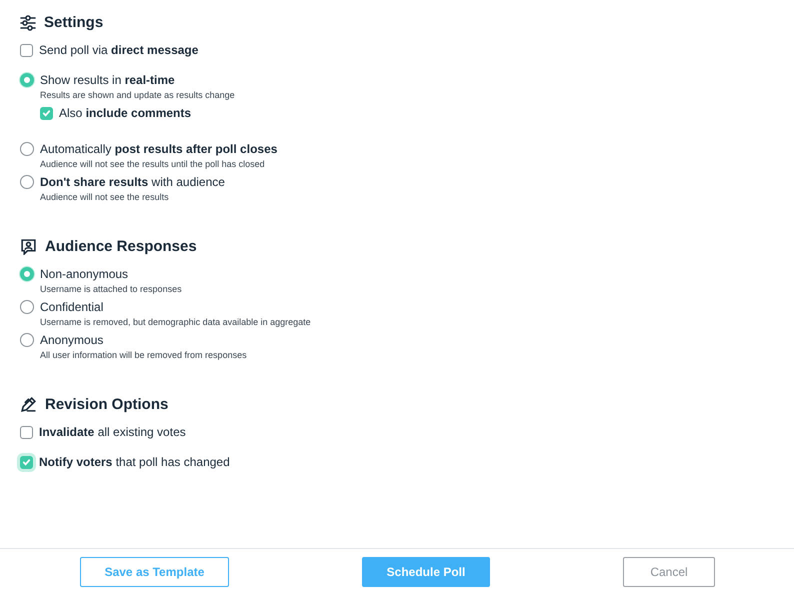 The image size is (794, 596). I want to click on pencil-icon, so click(28, 404).